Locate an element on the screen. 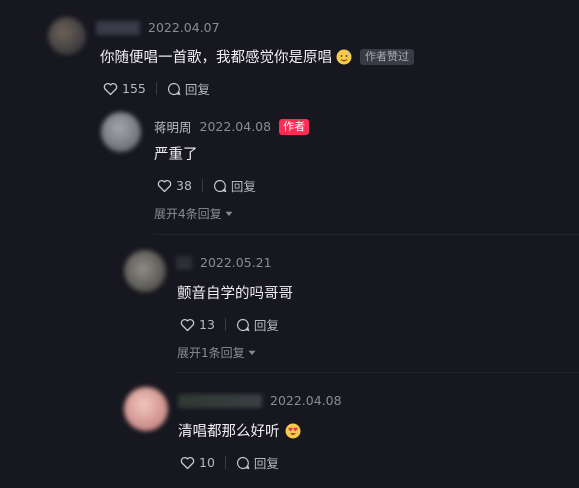  comment-meta: 2022.04.08 is located at coordinates (260, 400).